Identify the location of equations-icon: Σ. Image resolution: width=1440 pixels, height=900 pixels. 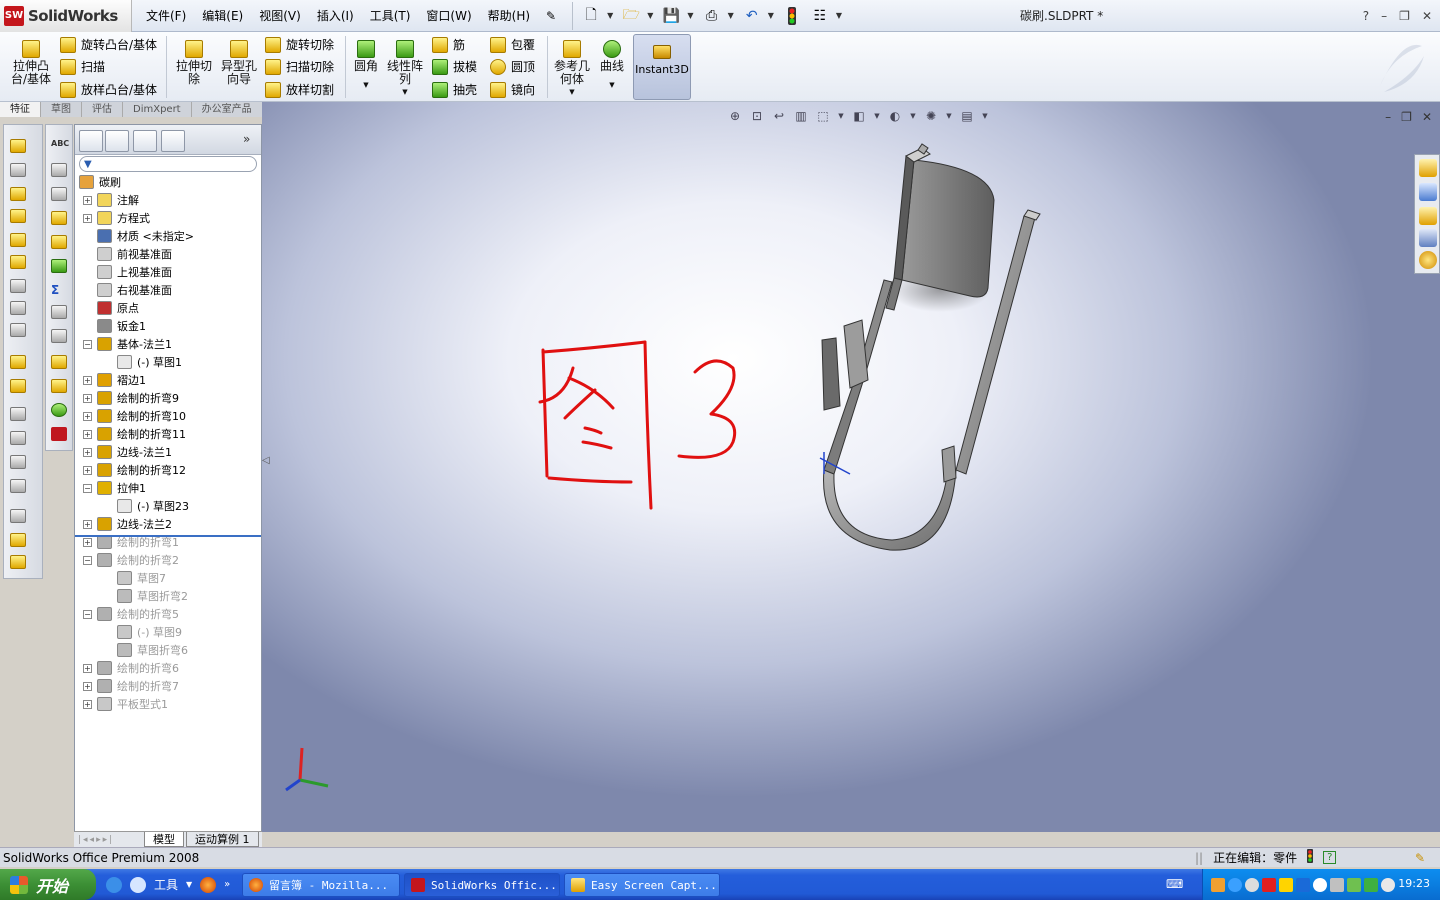
(59, 290).